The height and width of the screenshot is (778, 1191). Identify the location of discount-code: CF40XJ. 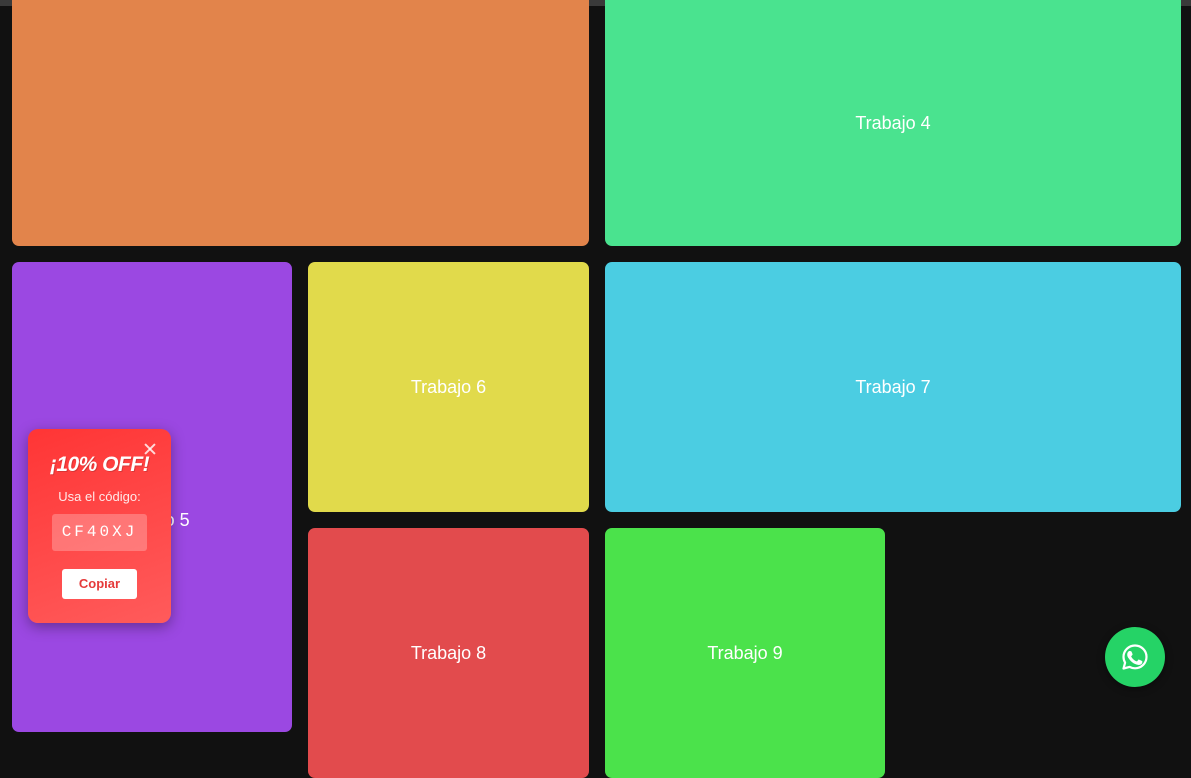
(99, 532).